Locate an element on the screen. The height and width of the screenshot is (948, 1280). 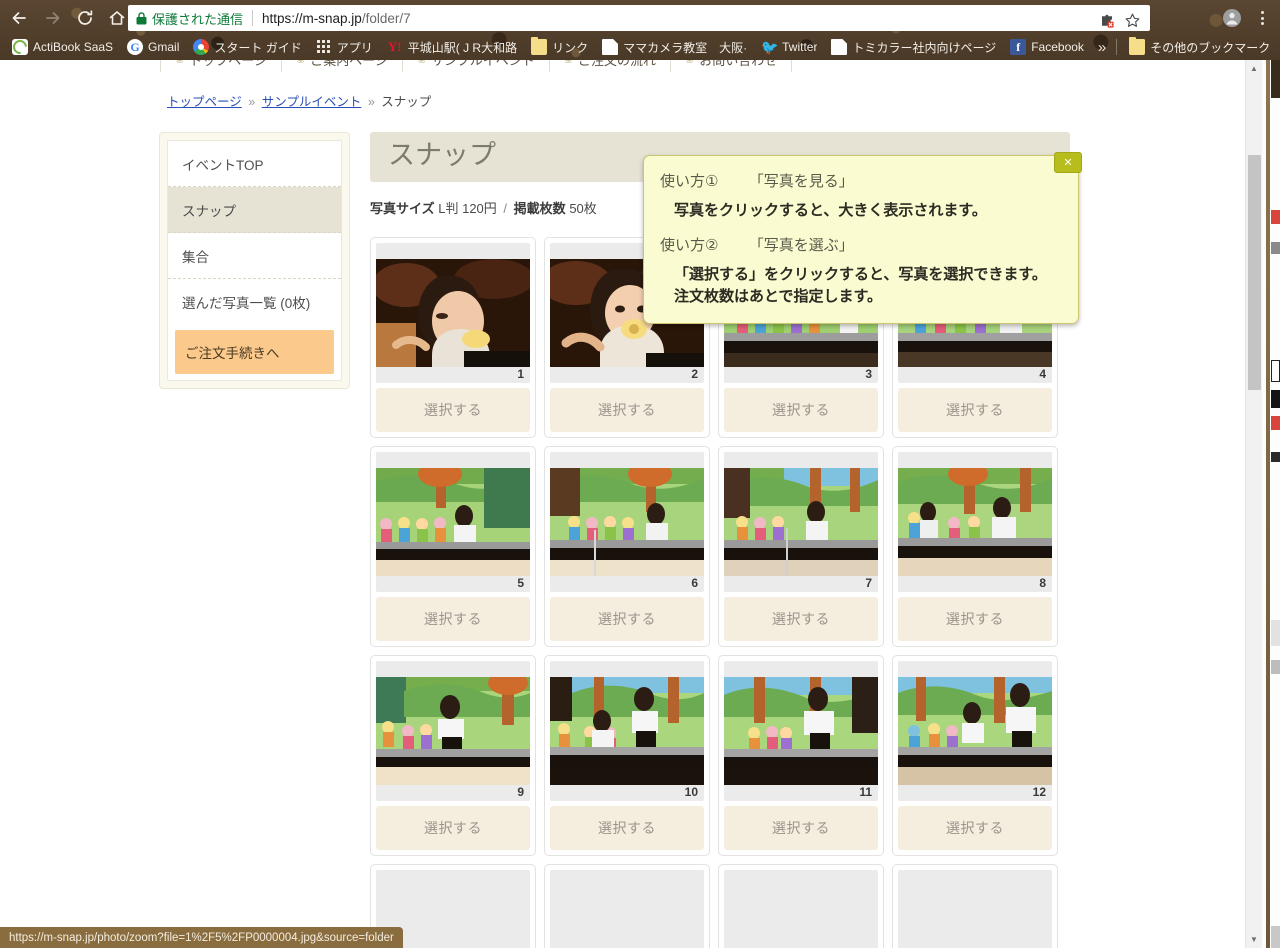
bookmark-label: 平城山駅( J R大和路 is located at coordinates (462, 47).